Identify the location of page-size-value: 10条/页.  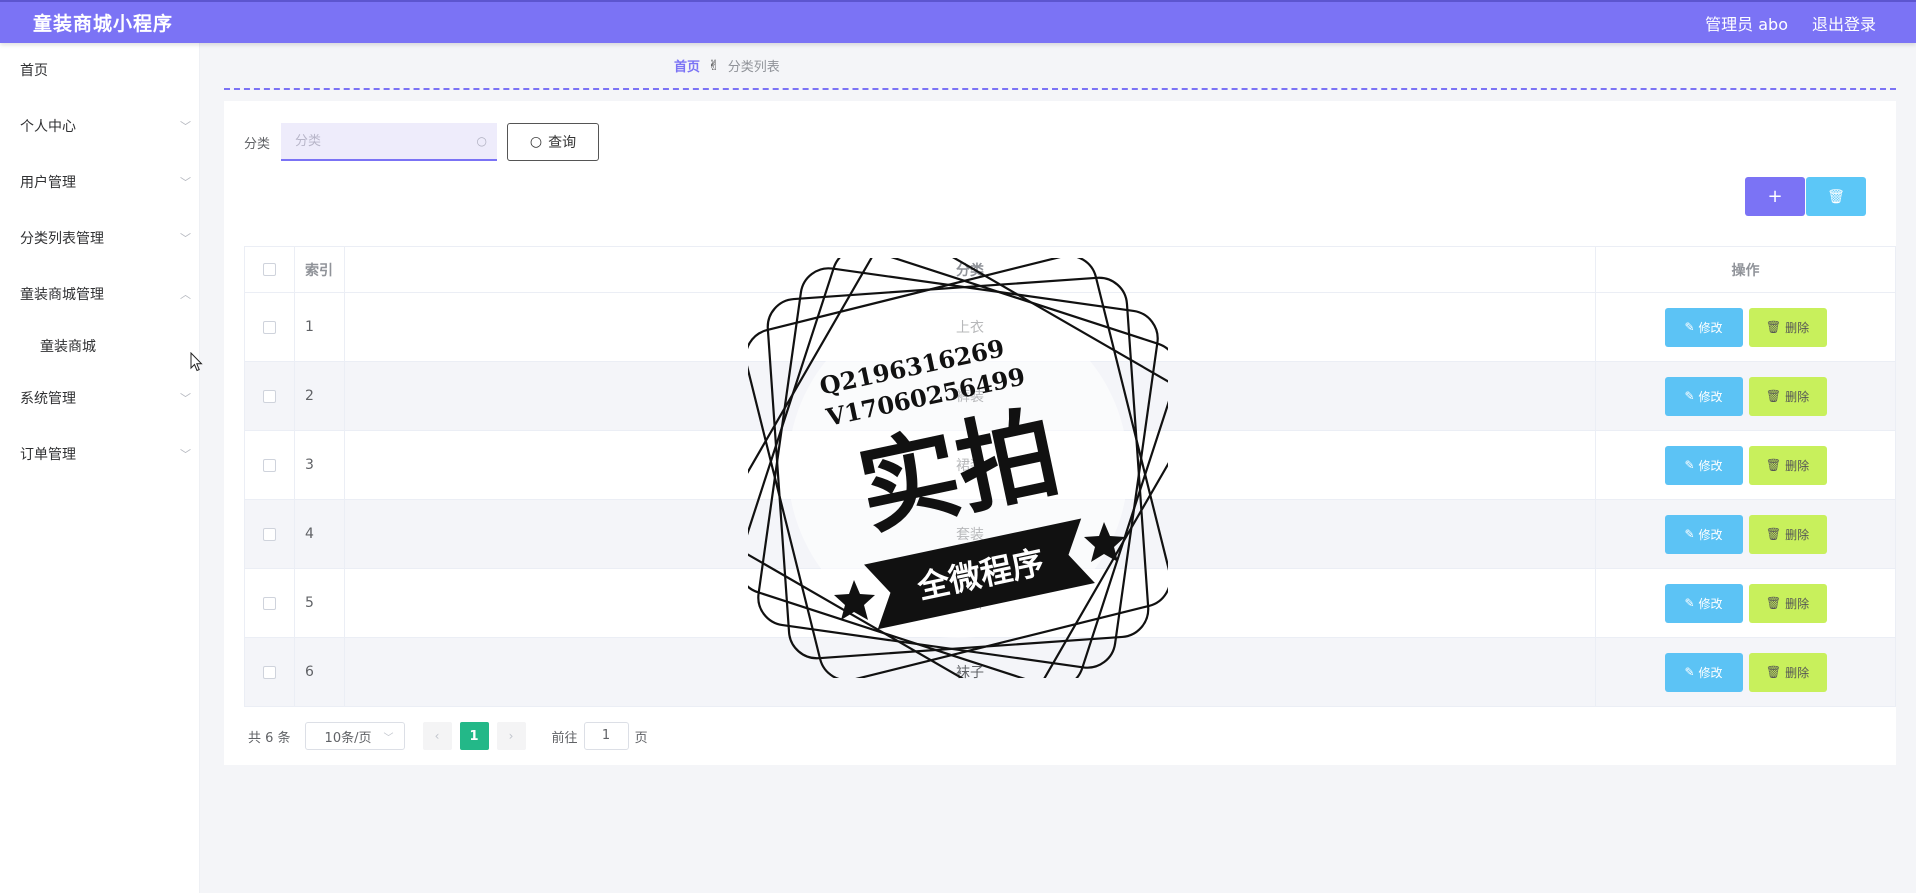
(348, 738).